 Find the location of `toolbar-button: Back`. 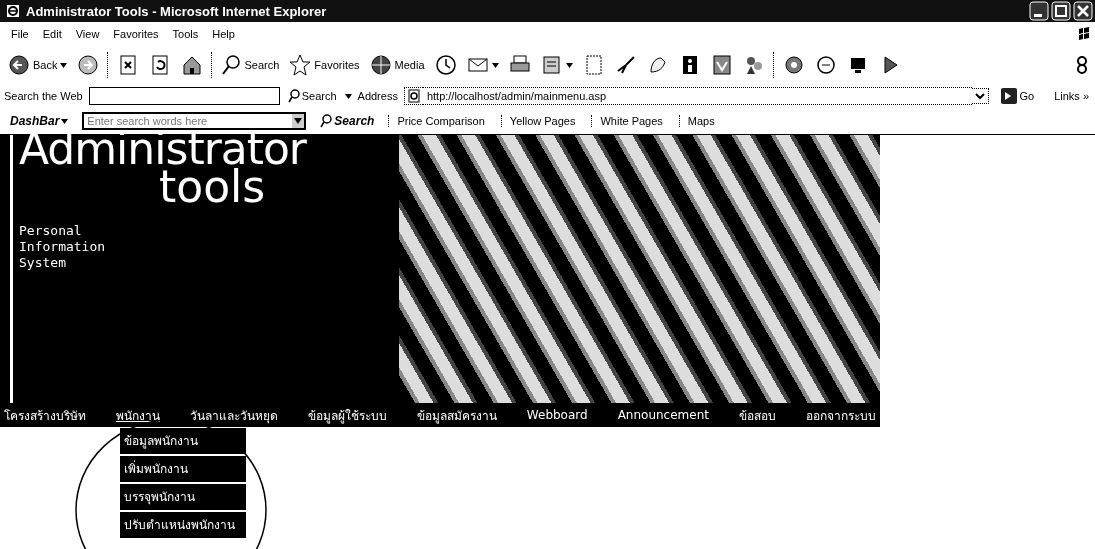

toolbar-button: Back is located at coordinates (38, 65).